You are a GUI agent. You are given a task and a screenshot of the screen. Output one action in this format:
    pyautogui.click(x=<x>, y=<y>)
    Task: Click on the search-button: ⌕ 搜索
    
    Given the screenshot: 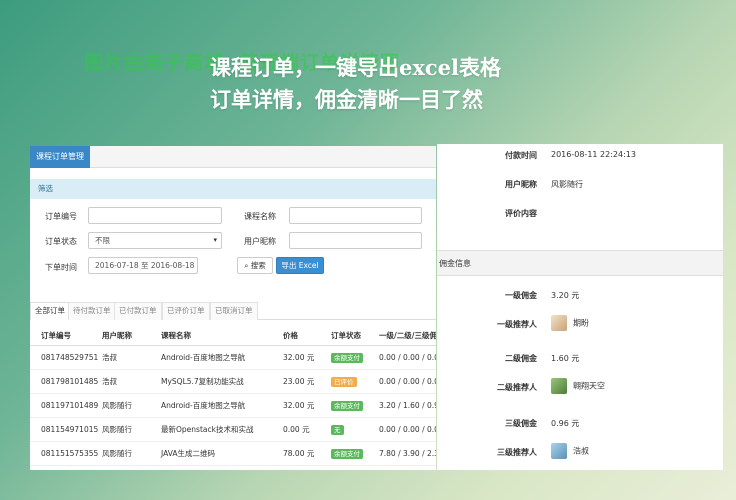 What is the action you would take?
    pyautogui.click(x=255, y=265)
    